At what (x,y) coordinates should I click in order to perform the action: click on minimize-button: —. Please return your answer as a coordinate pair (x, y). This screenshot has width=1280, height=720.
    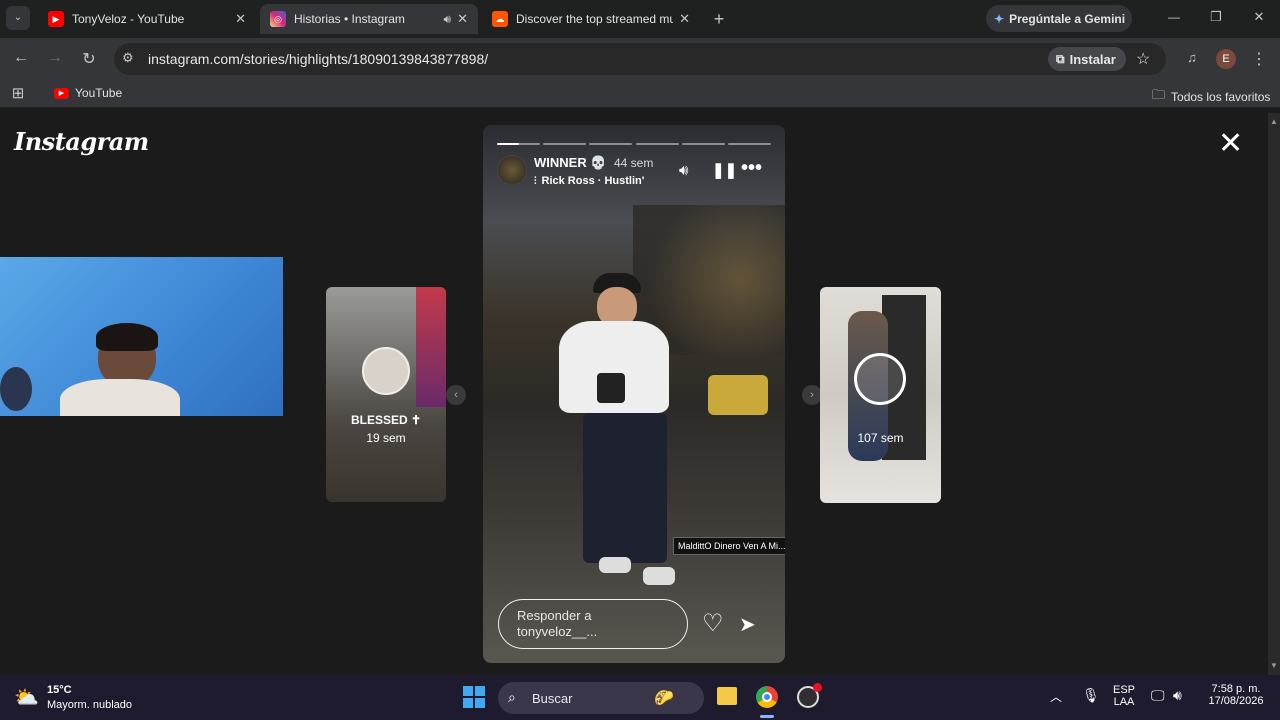
    Looking at the image, I should click on (1174, 17).